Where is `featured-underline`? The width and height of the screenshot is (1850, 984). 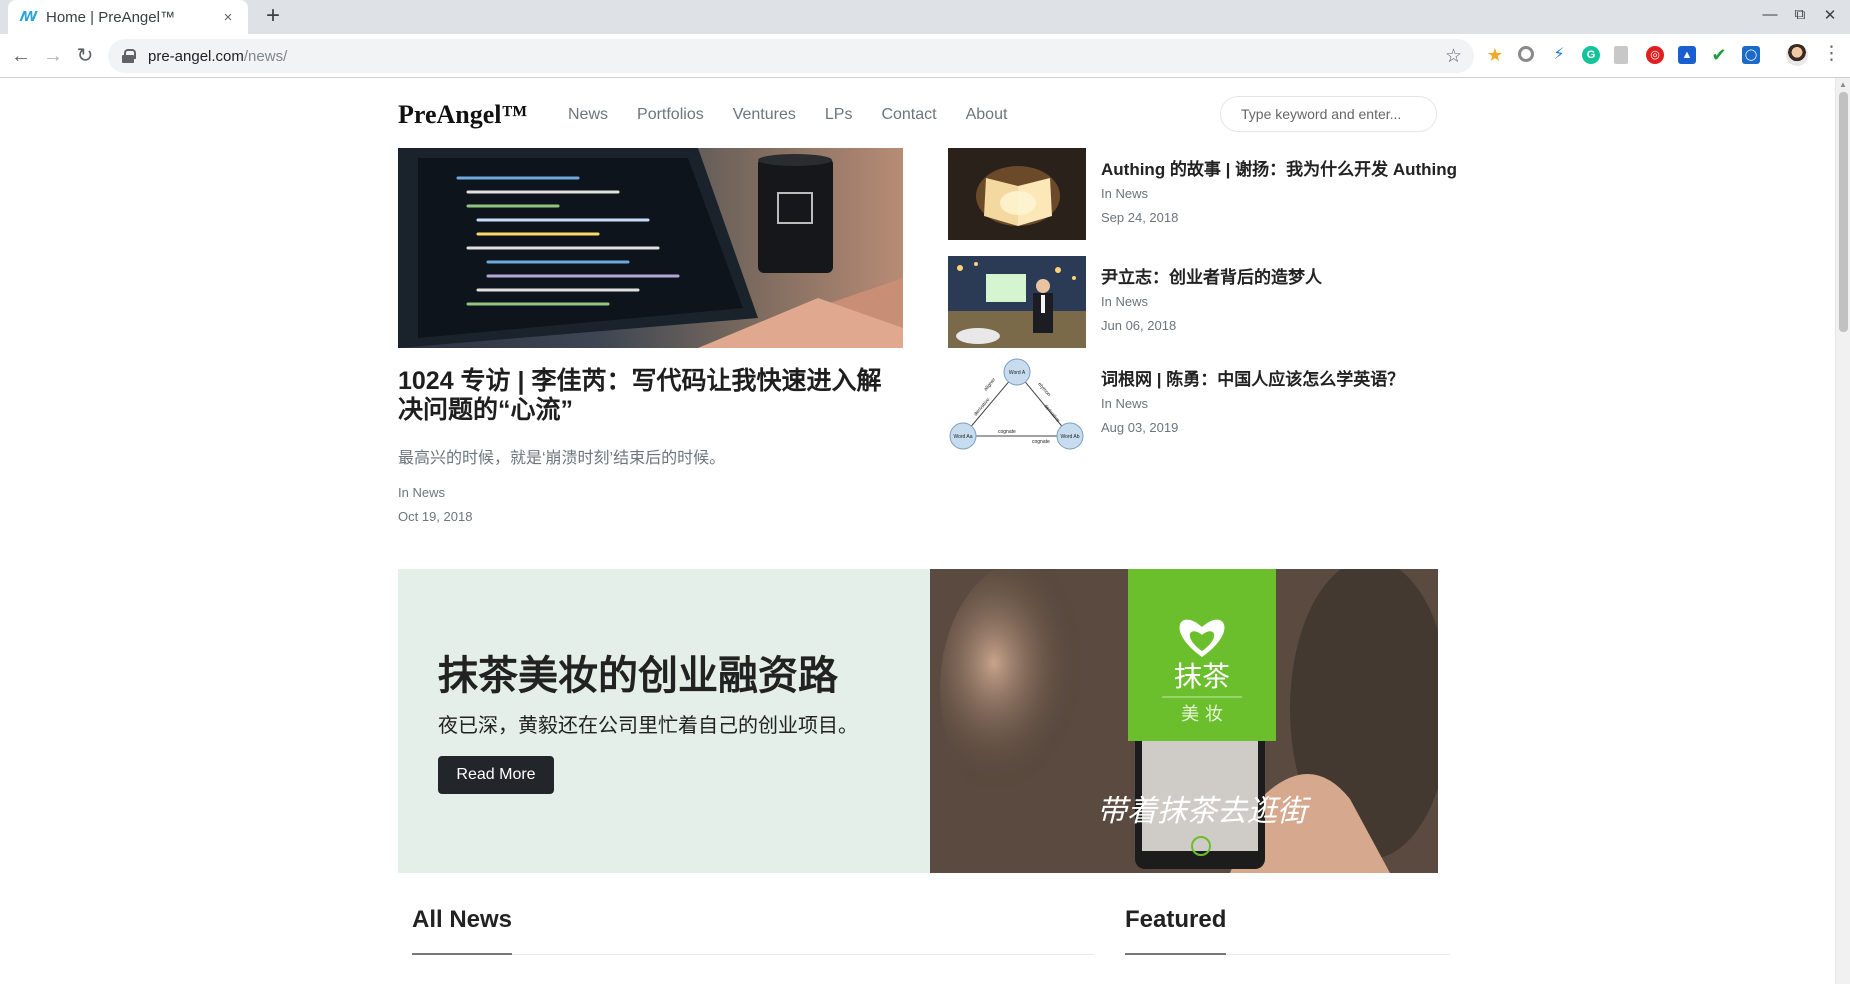
featured-underline is located at coordinates (1175, 954).